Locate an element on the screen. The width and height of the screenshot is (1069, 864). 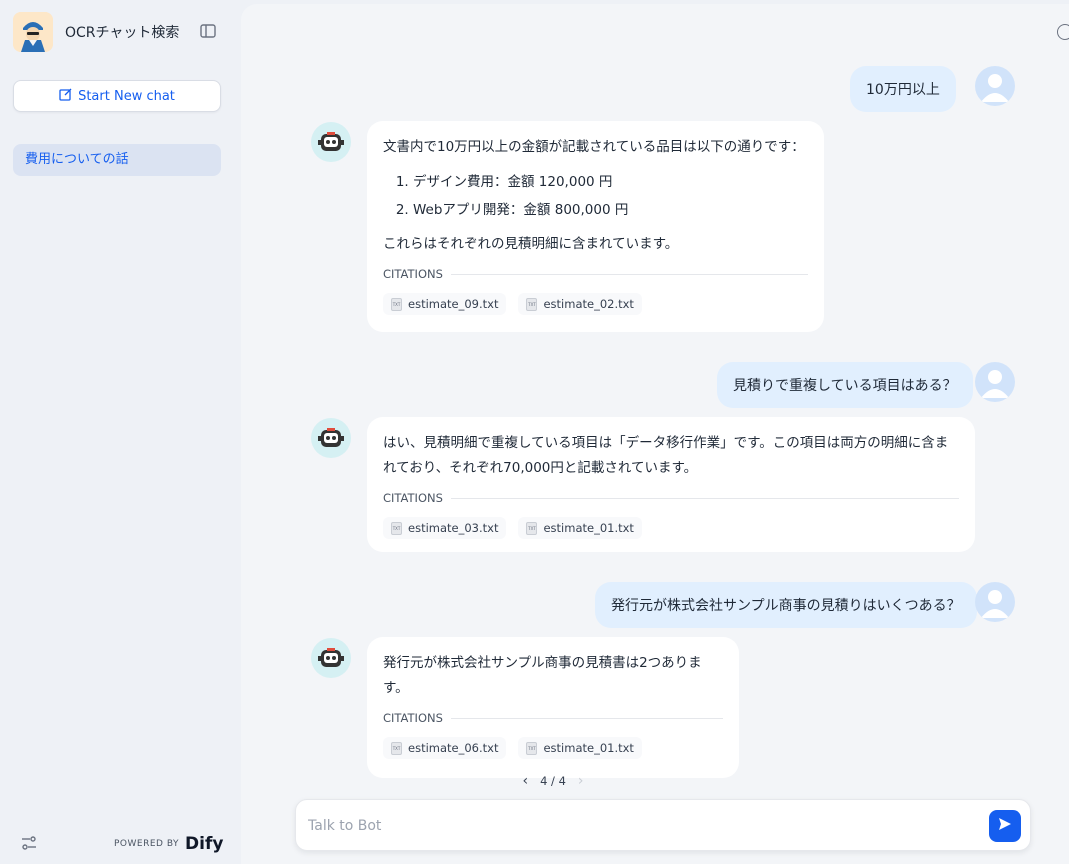
send-button is located at coordinates (1005, 826).